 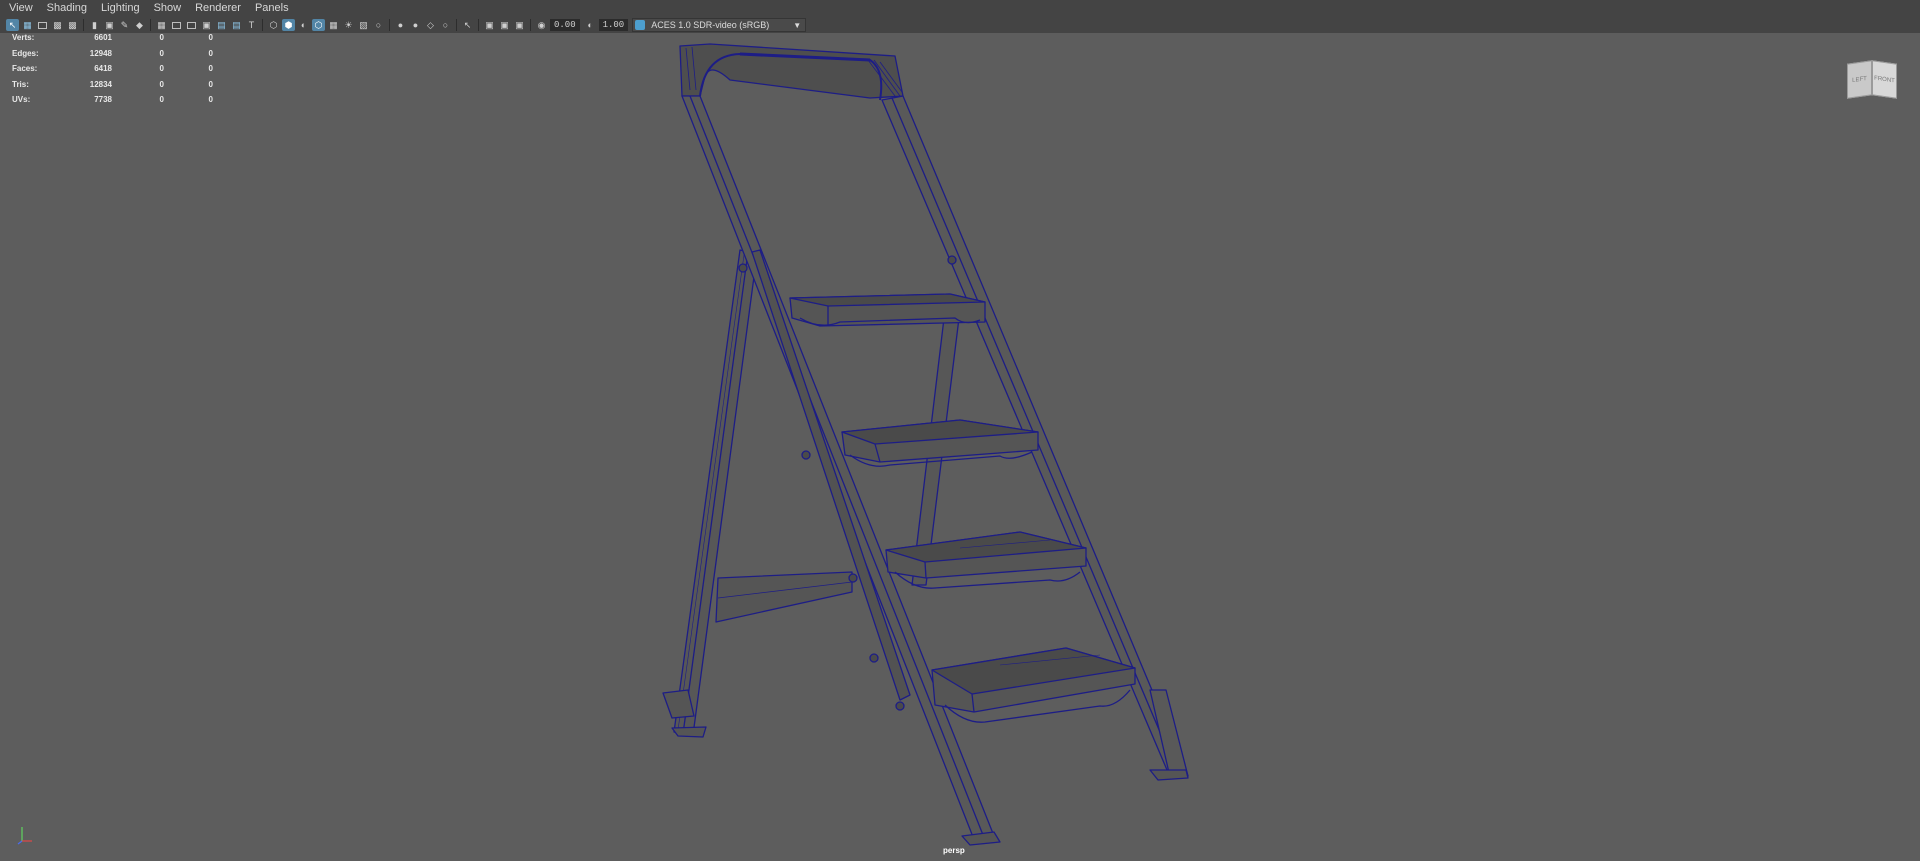 I want to click on menu-renderer: Renderer, so click(x=218, y=8).